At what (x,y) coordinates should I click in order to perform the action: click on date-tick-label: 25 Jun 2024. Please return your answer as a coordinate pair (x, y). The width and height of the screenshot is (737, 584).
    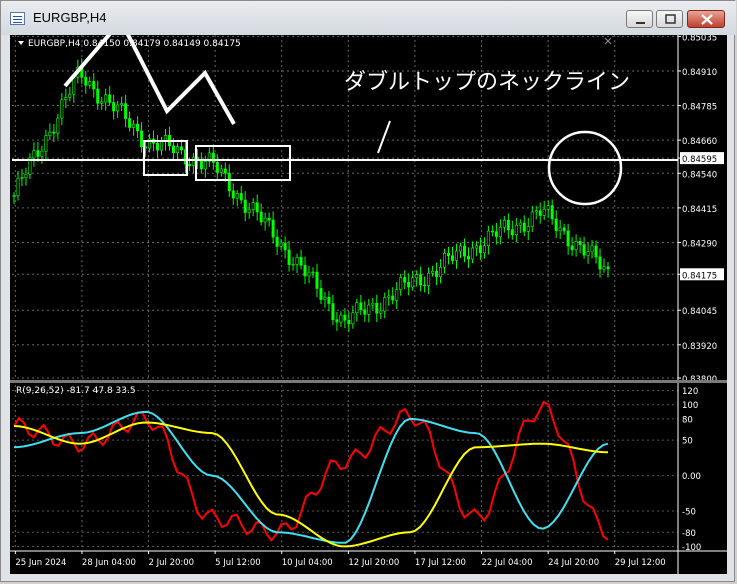
    Looking at the image, I should click on (40, 563).